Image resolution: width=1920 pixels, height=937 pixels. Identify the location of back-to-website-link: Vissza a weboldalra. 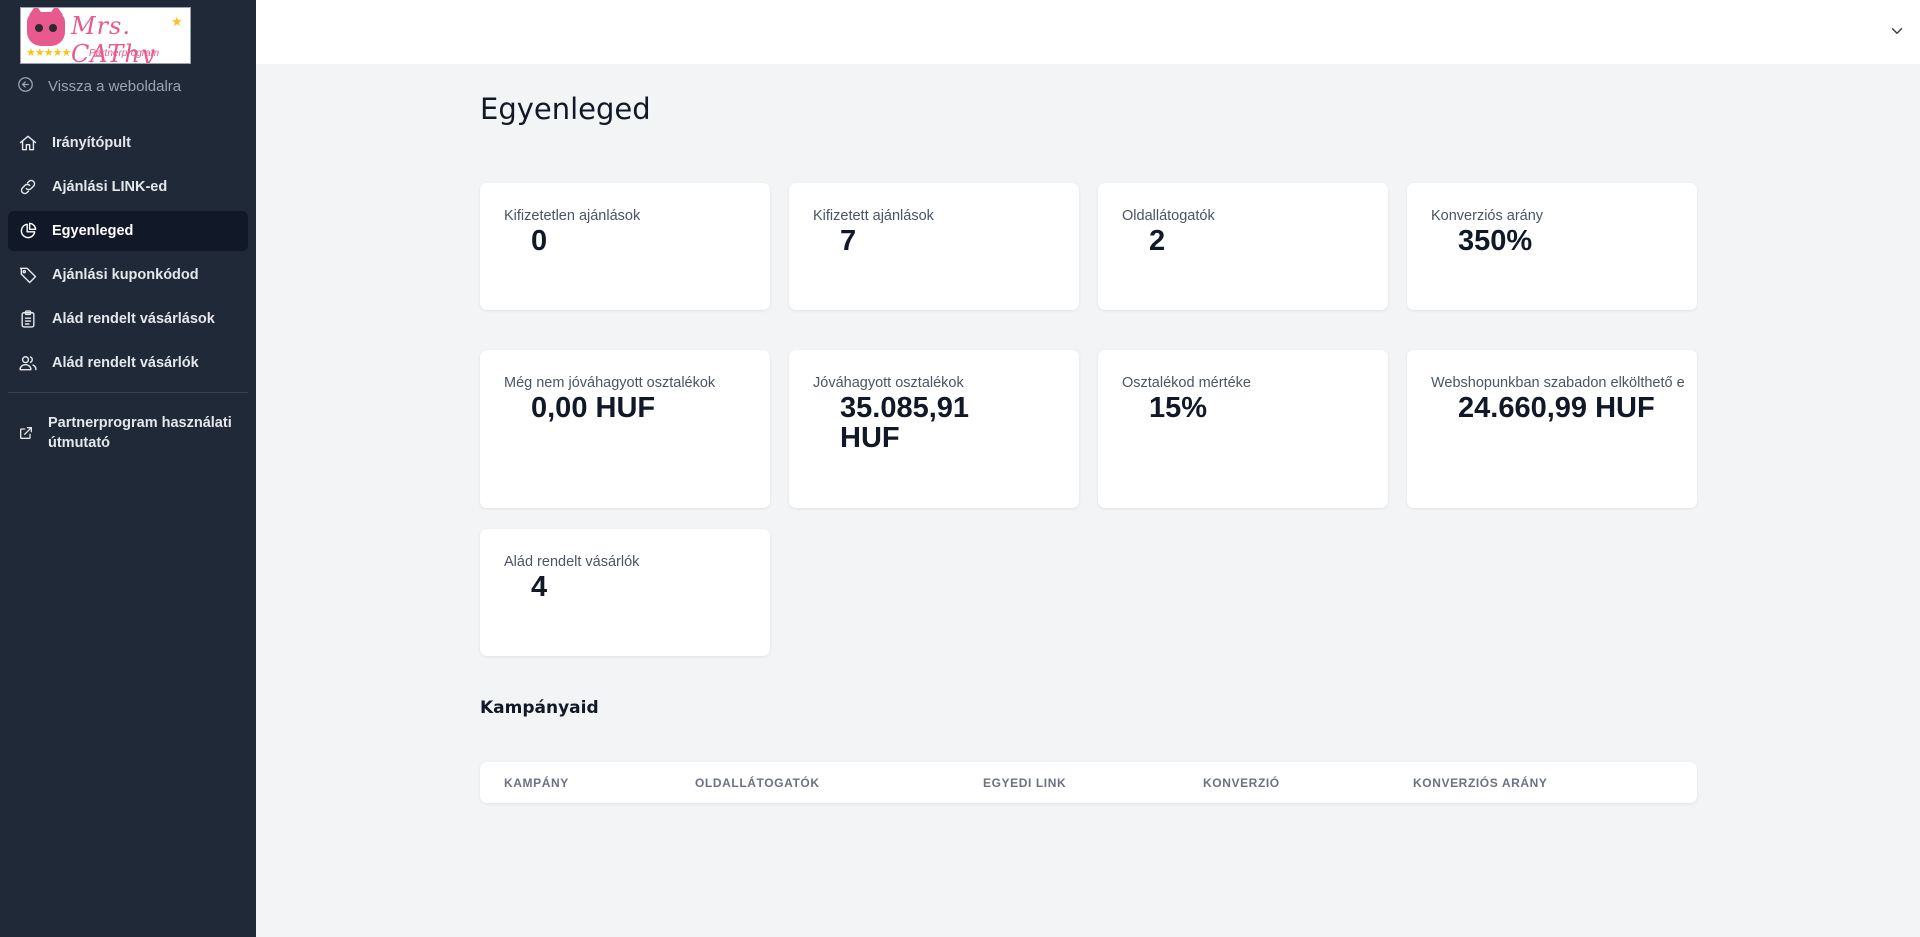
(99, 86).